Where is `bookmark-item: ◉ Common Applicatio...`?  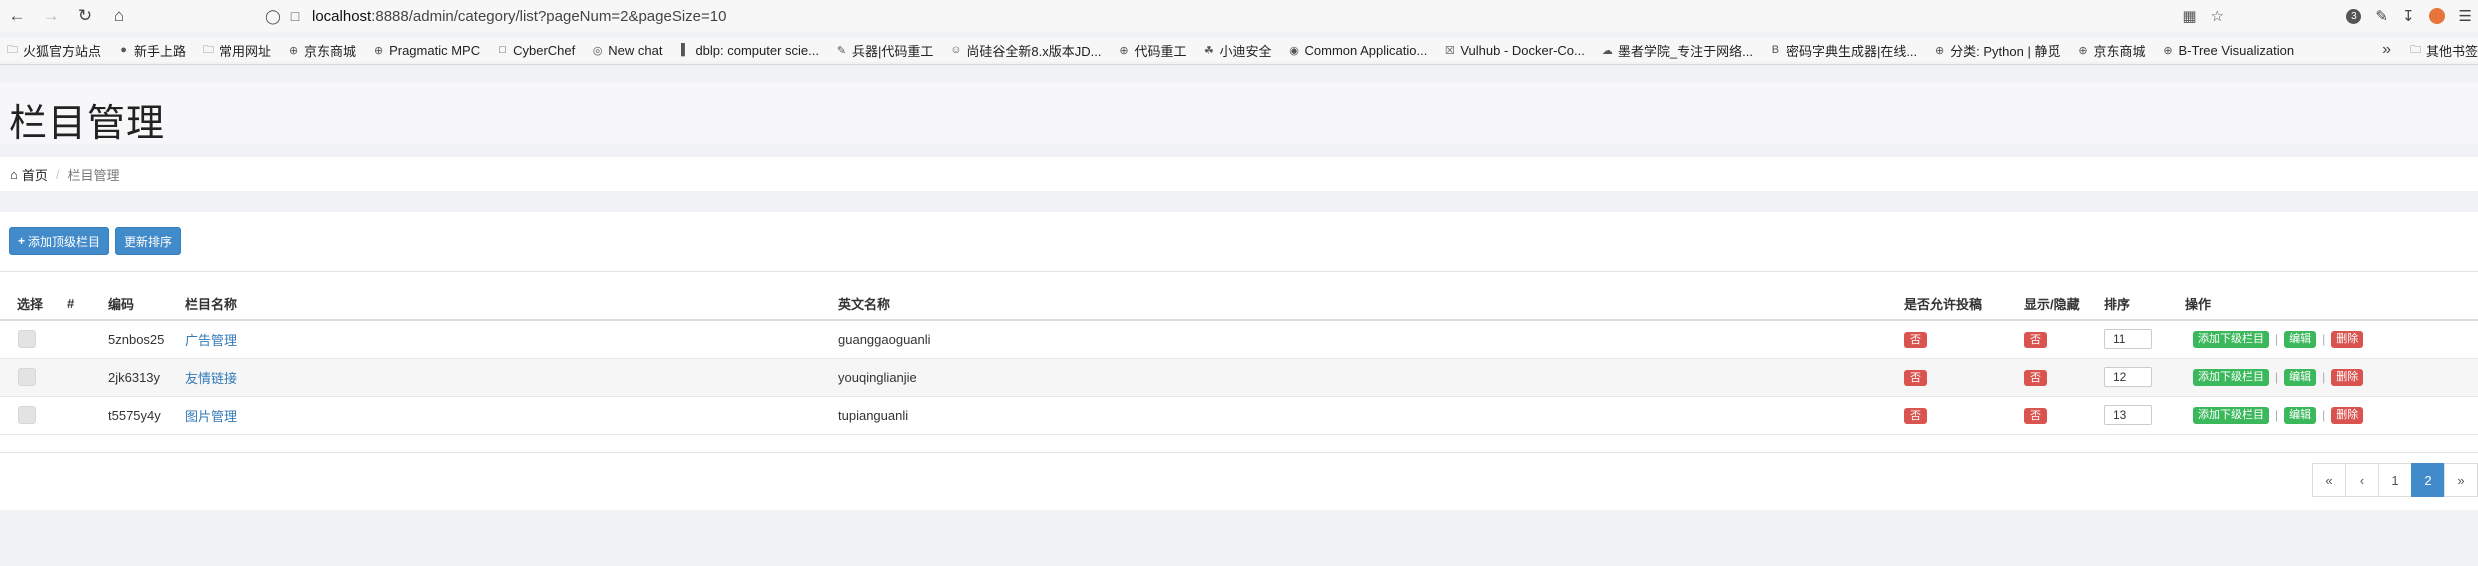 bookmark-item: ◉ Common Applicatio... is located at coordinates (1357, 50).